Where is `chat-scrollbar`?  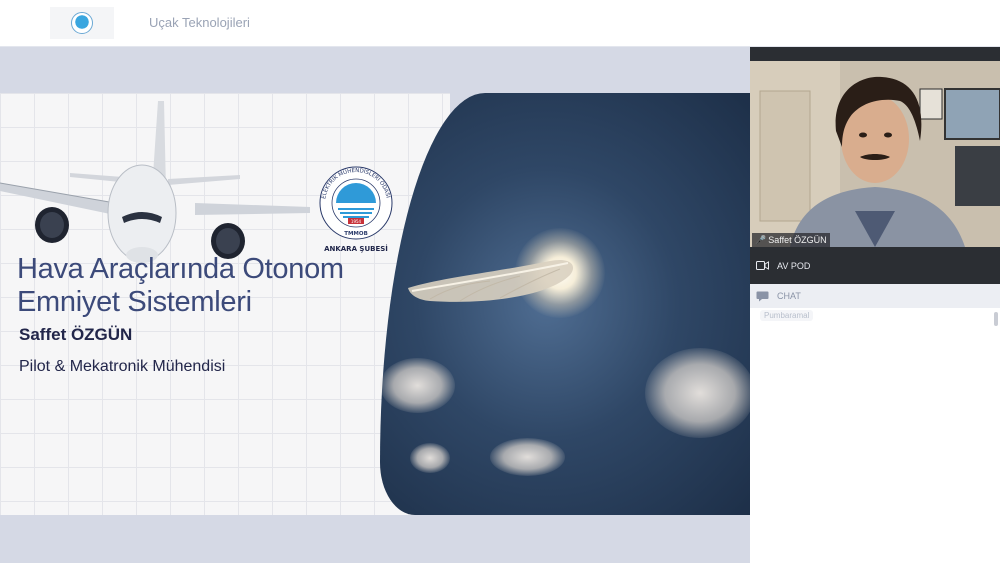 chat-scrollbar is located at coordinates (996, 319).